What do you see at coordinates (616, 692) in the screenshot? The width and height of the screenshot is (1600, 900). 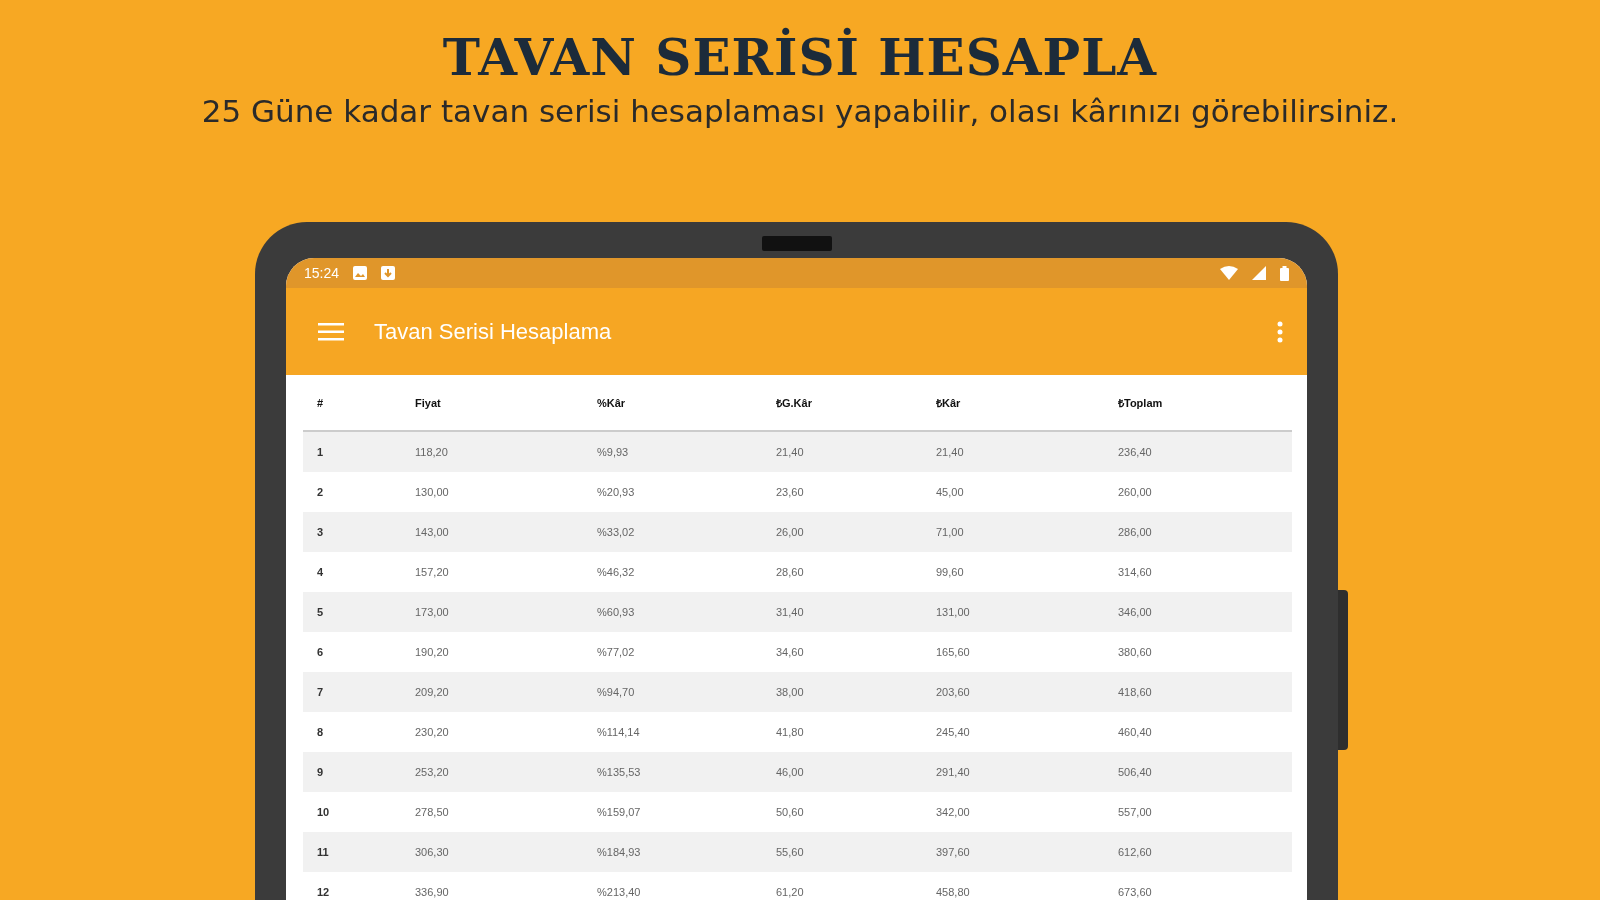 I see `table-cell-text: %94,70` at bounding box center [616, 692].